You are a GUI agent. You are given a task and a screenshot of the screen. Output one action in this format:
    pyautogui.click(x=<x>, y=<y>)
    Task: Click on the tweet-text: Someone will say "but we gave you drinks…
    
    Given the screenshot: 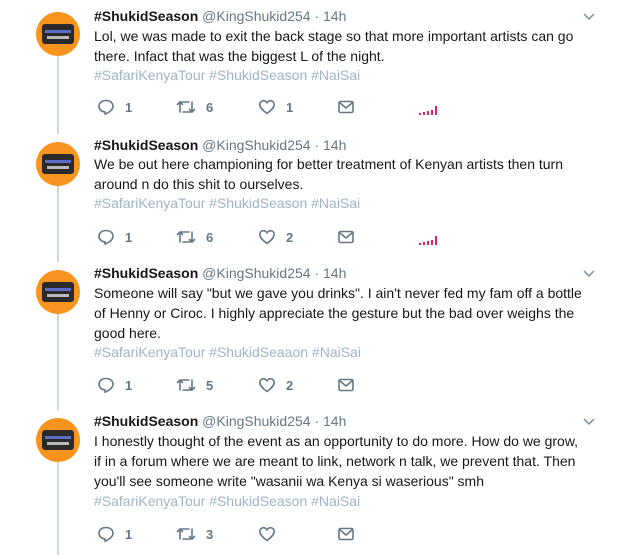 What is the action you would take?
    pyautogui.click(x=346, y=313)
    